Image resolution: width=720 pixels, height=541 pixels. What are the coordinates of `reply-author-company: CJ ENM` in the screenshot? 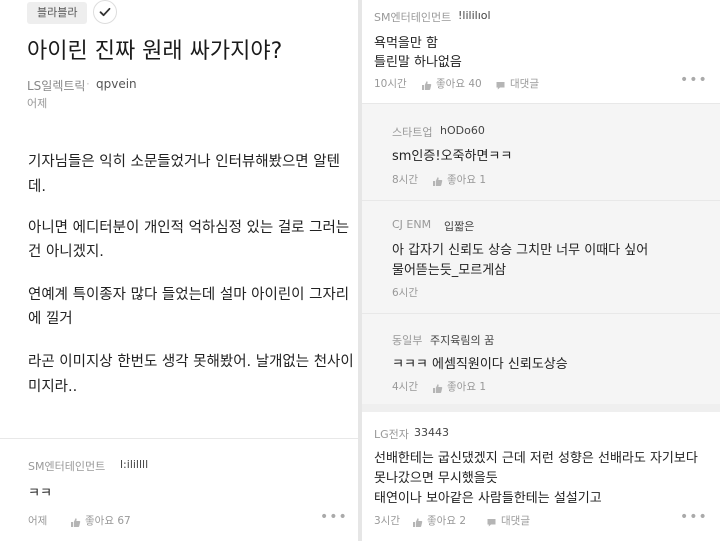 It's located at (412, 224).